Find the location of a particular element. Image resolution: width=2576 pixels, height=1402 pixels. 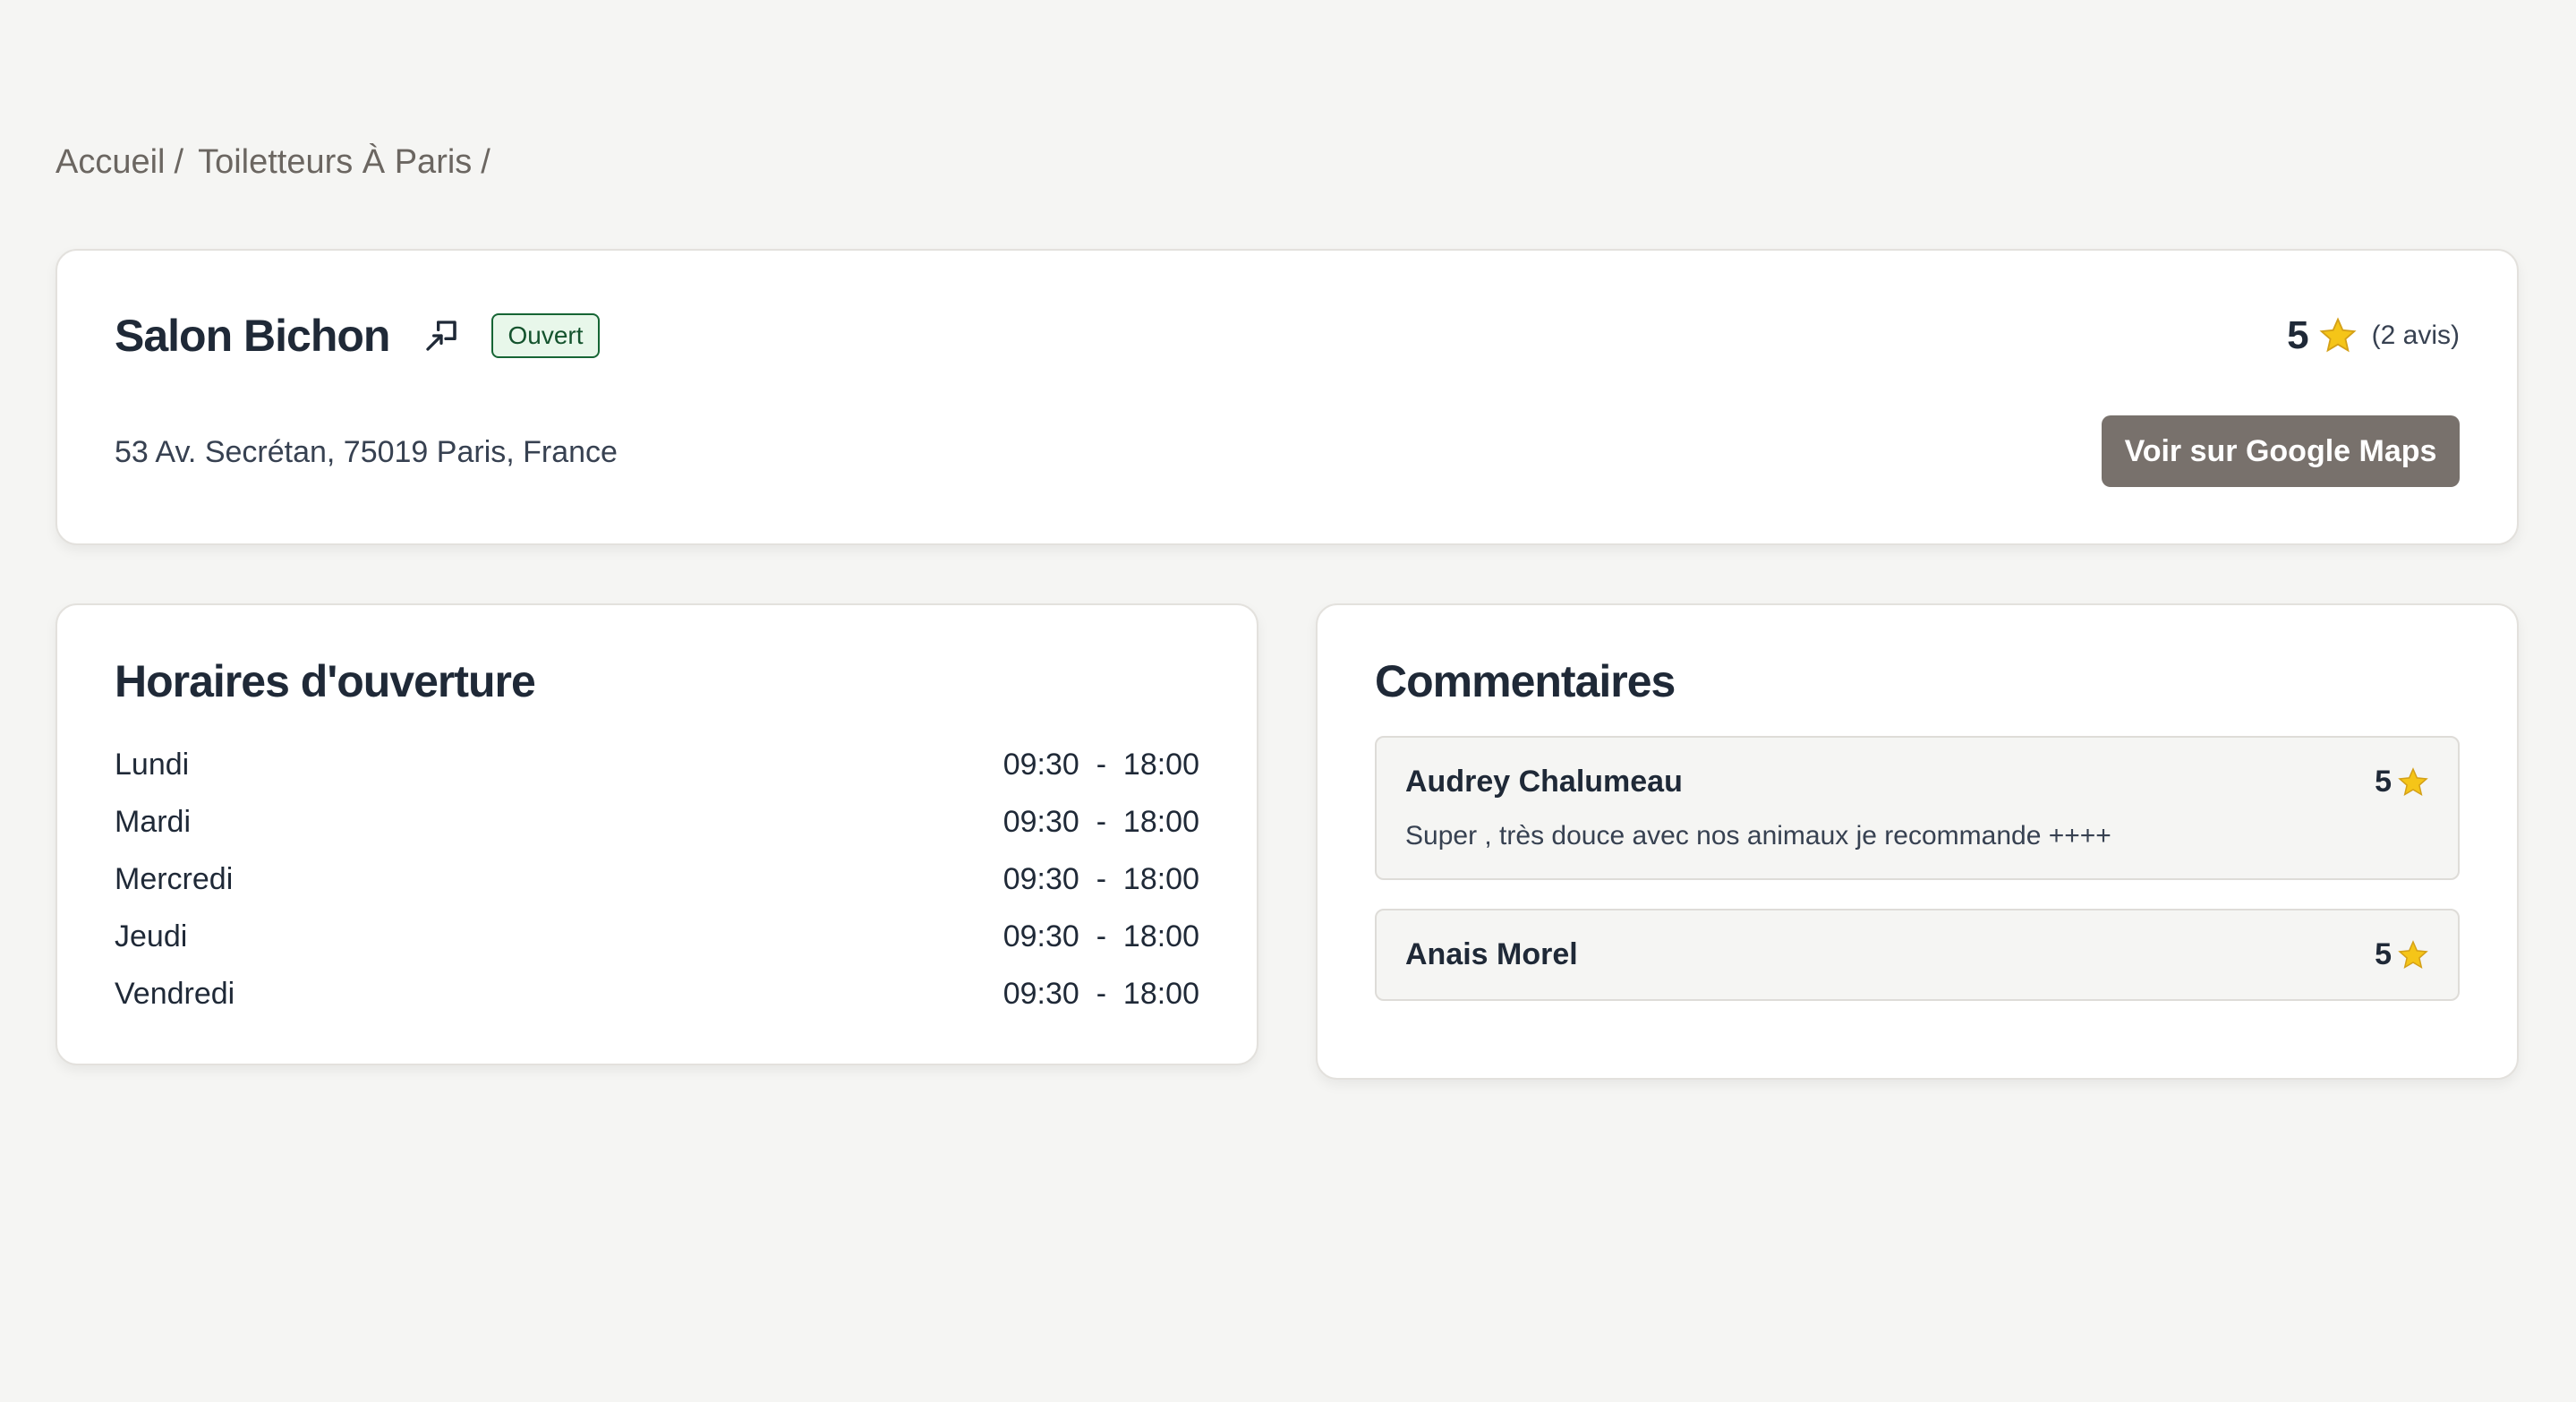

status-badge: Ouvert is located at coordinates (545, 335).